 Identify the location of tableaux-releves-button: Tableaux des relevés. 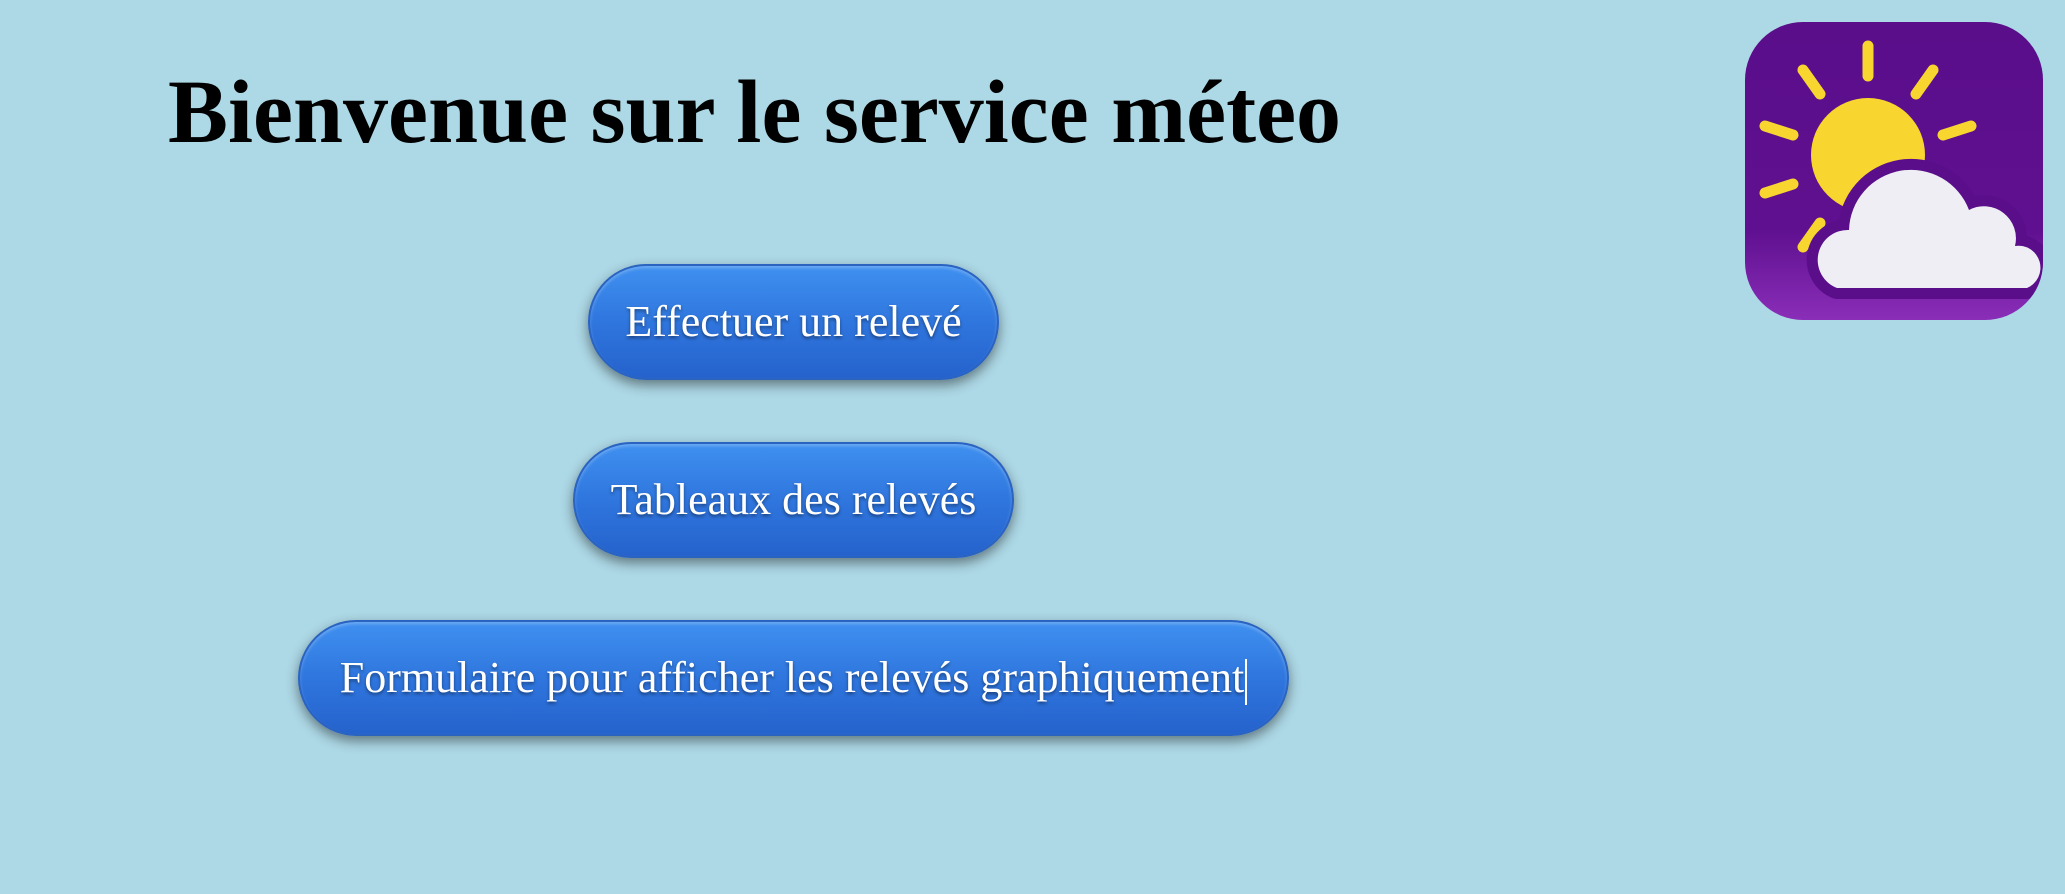
(793, 500).